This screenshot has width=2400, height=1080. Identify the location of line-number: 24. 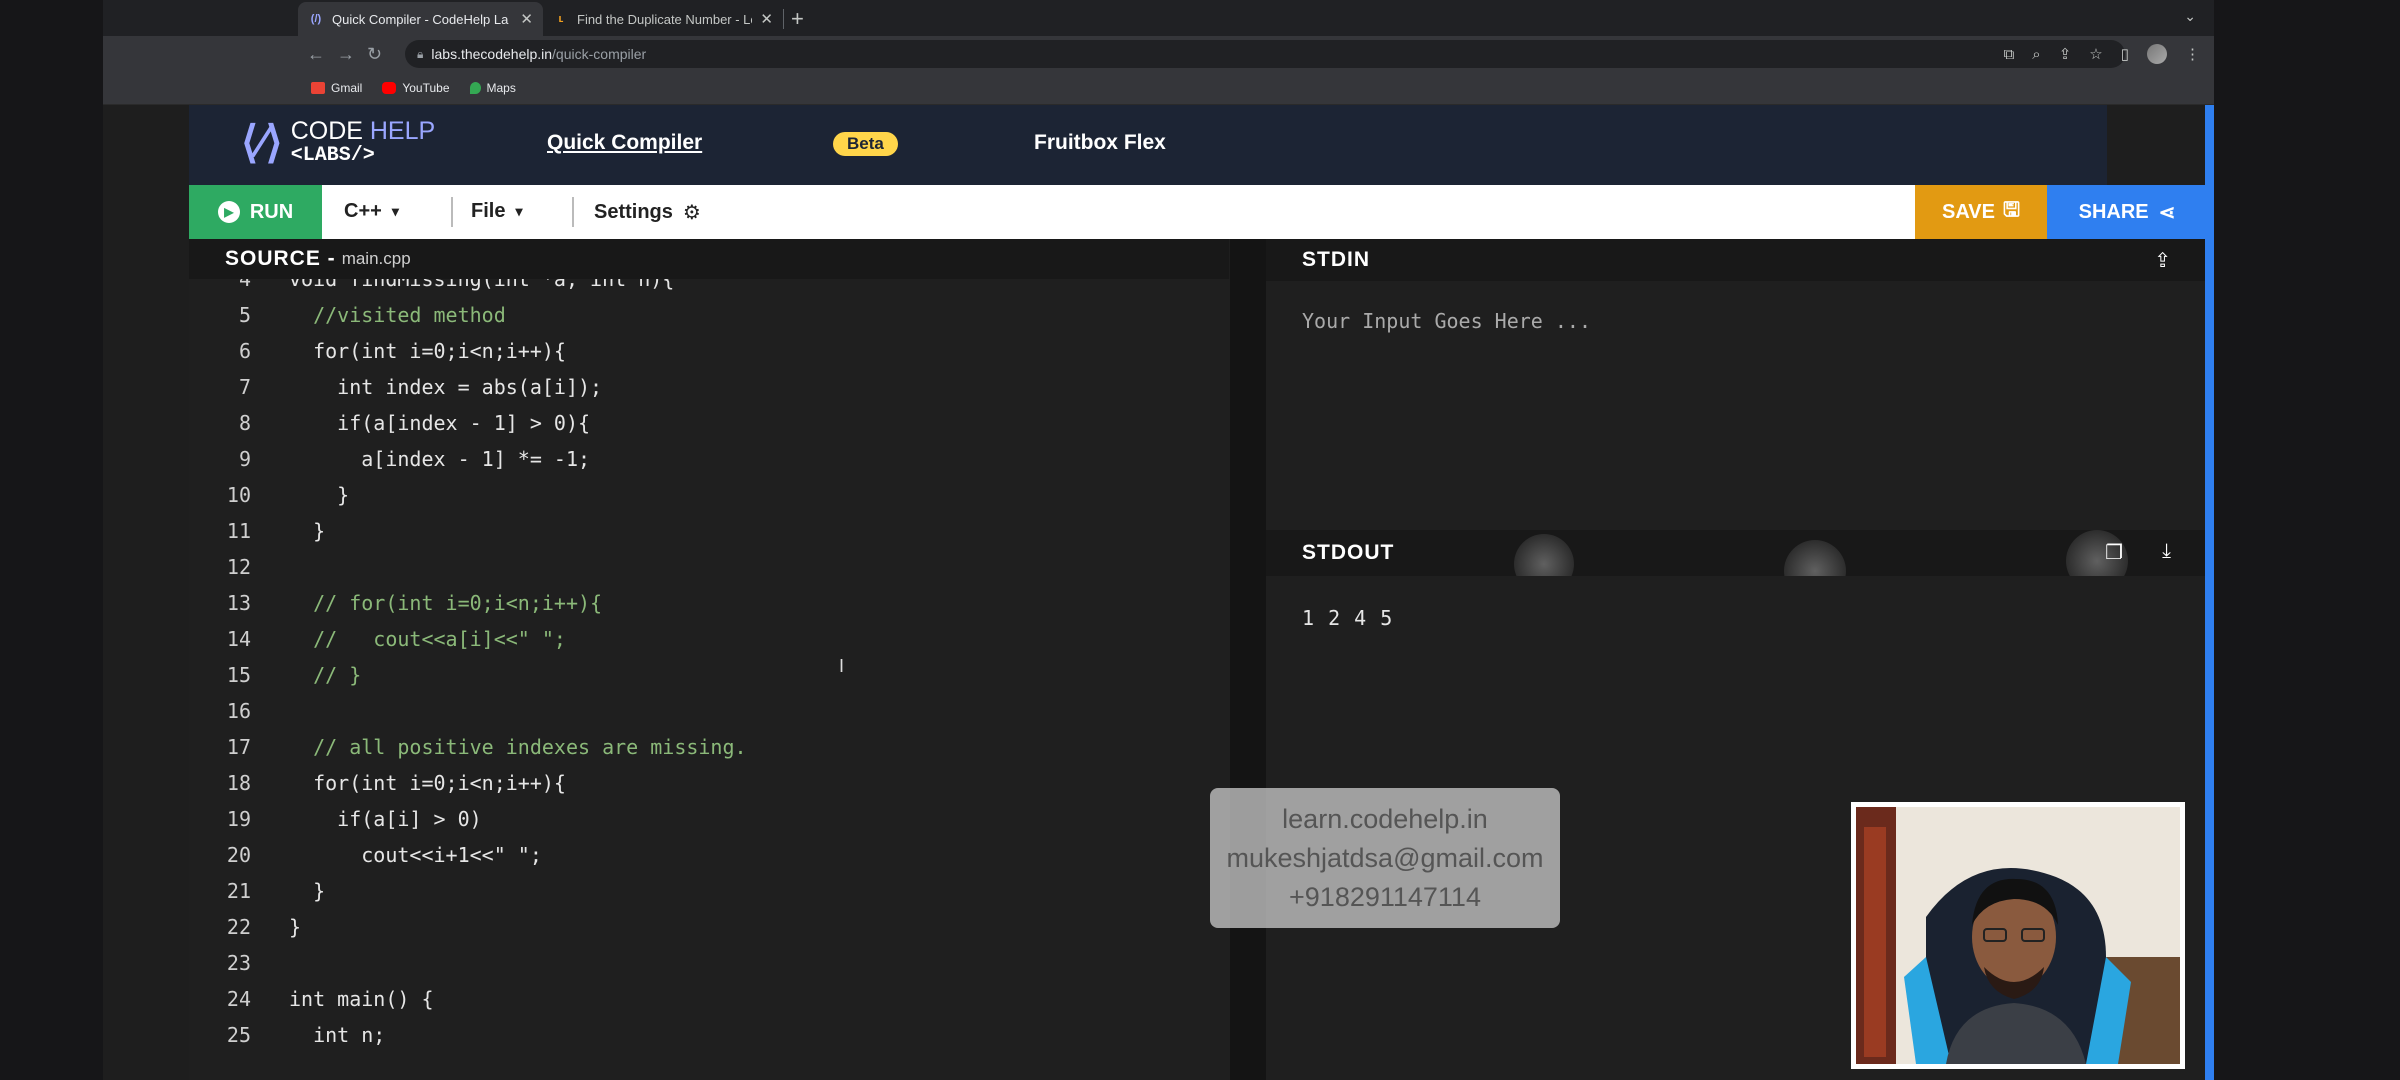
(238, 999).